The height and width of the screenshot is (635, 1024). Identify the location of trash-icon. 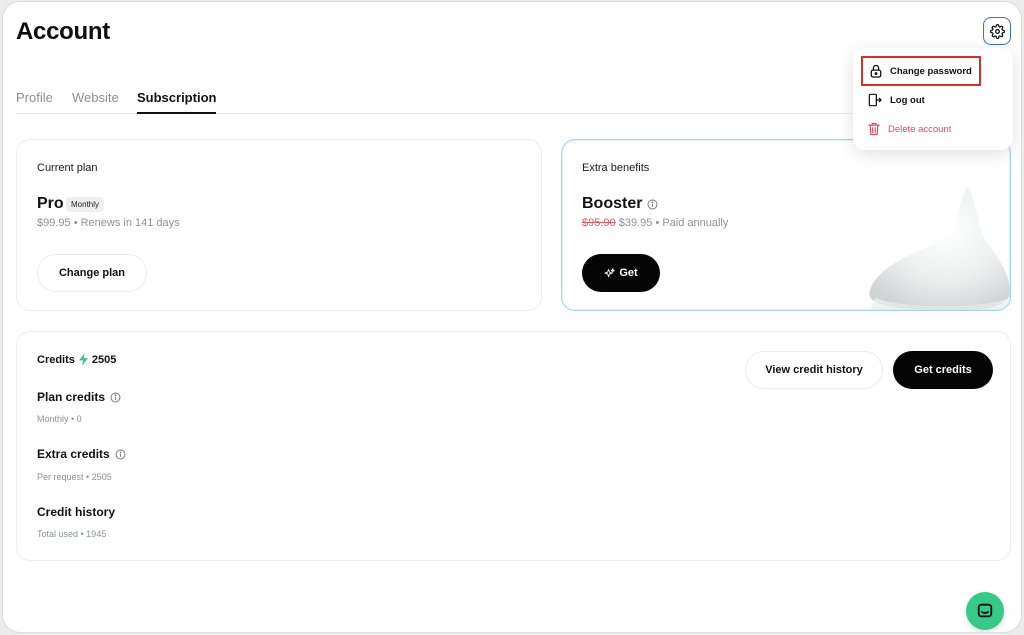
(874, 129).